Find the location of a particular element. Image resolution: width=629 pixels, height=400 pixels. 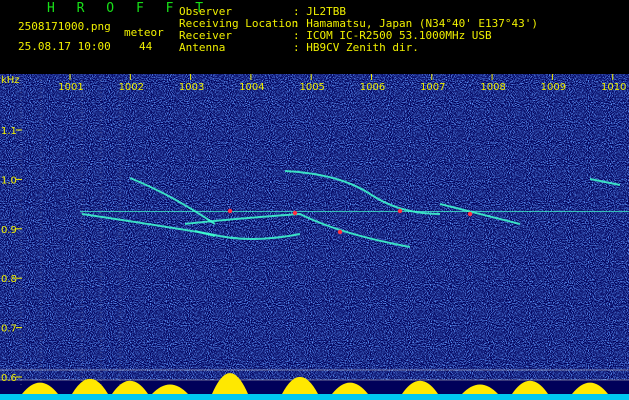

datetime-label: 25.08.17 10:00 is located at coordinates (64, 46).